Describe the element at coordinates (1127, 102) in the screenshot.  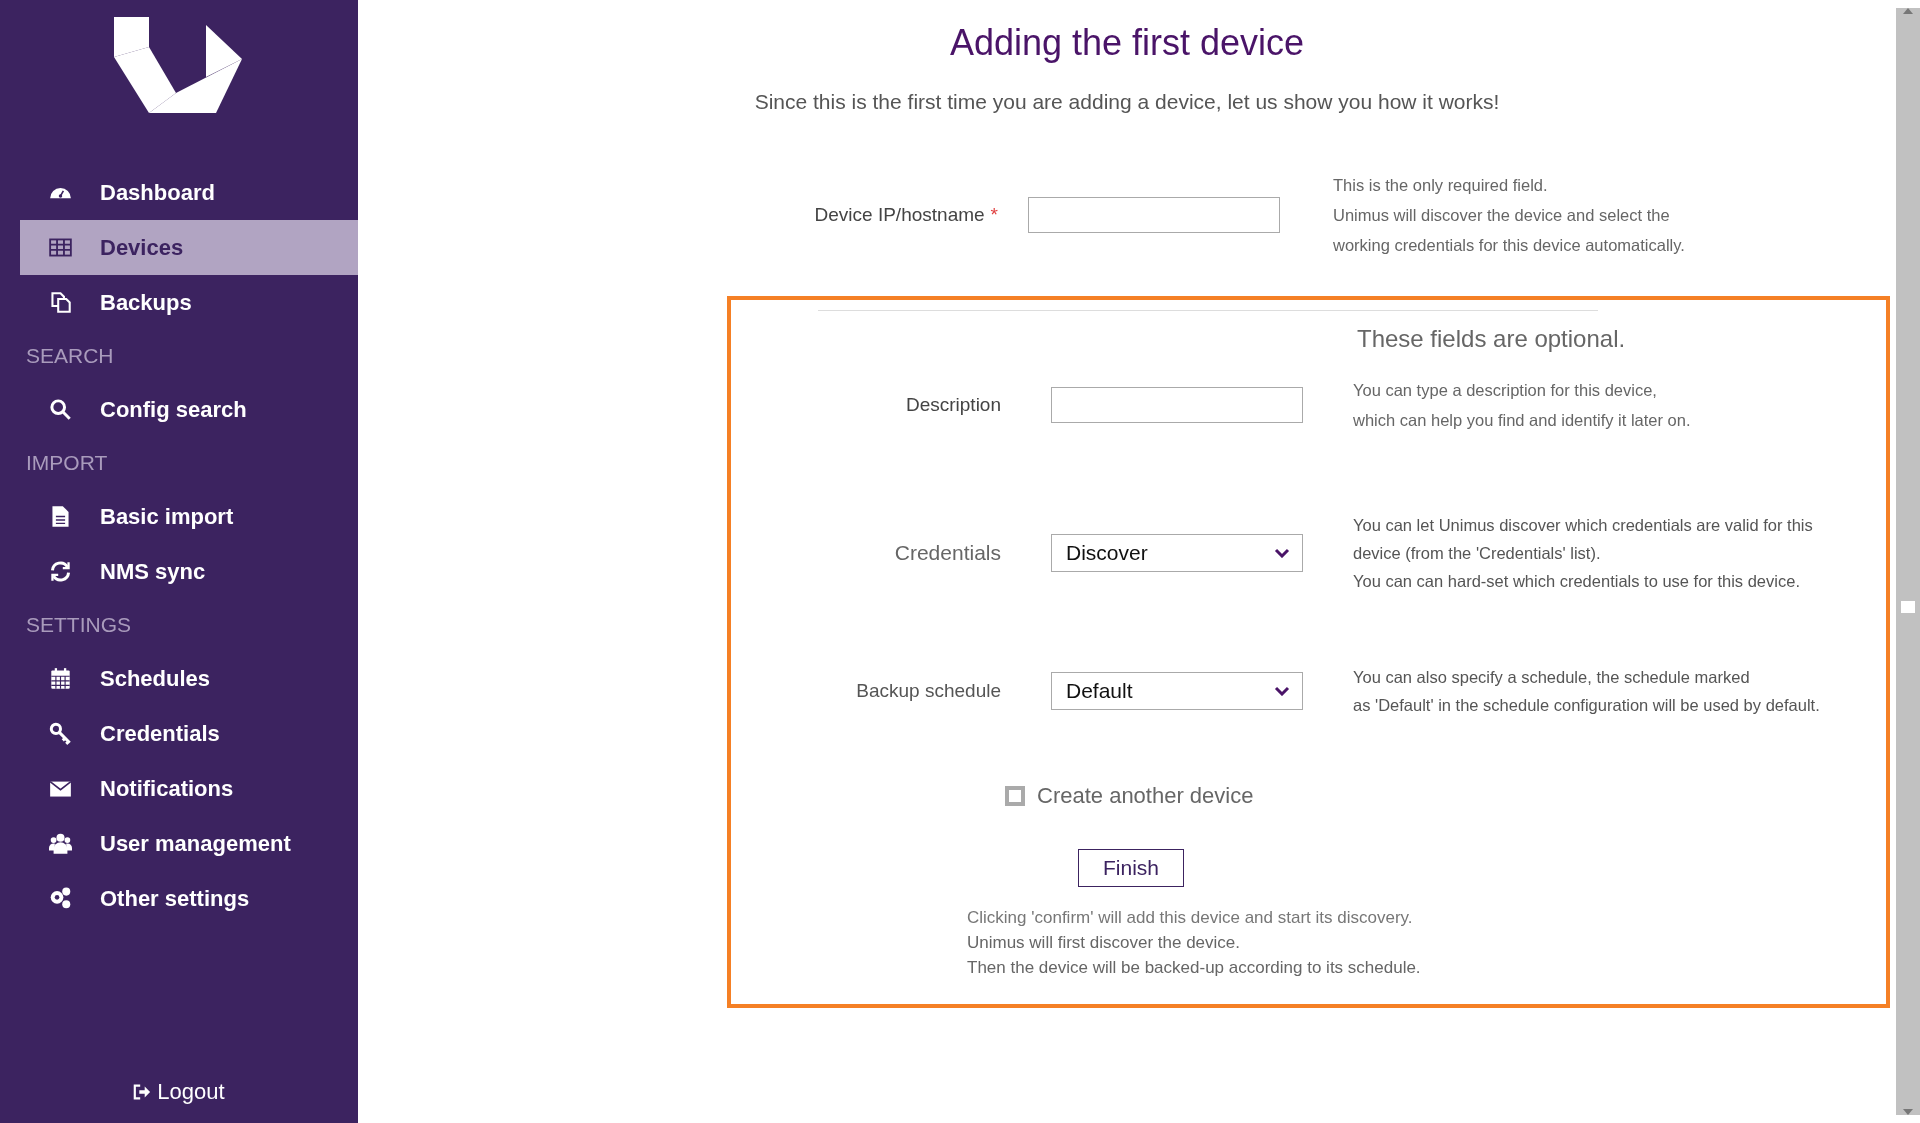
I see `page-subtitle: Since this is the first time you are adding a device, let us show you how it works!` at that location.